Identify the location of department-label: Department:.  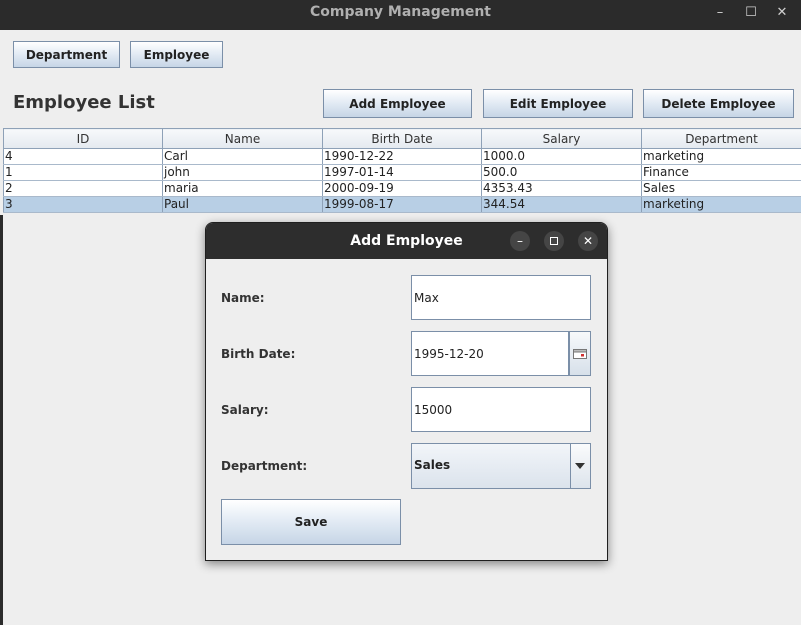
(264, 466).